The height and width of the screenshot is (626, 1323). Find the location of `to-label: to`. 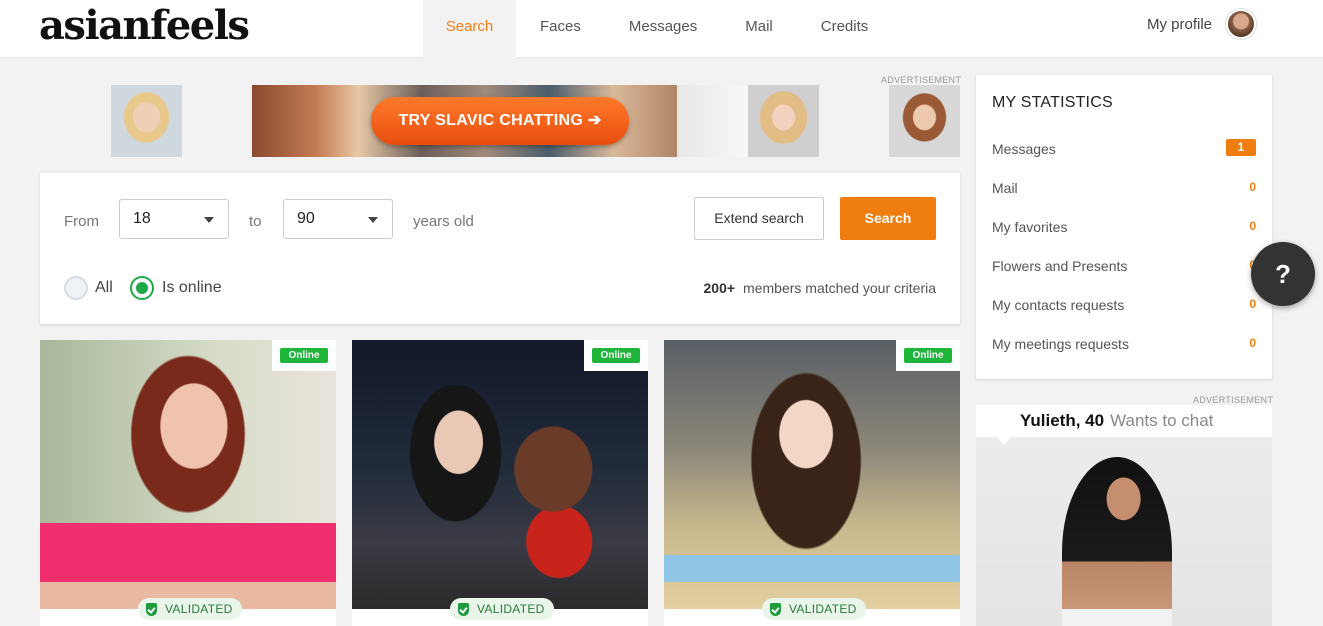

to-label: to is located at coordinates (255, 221).